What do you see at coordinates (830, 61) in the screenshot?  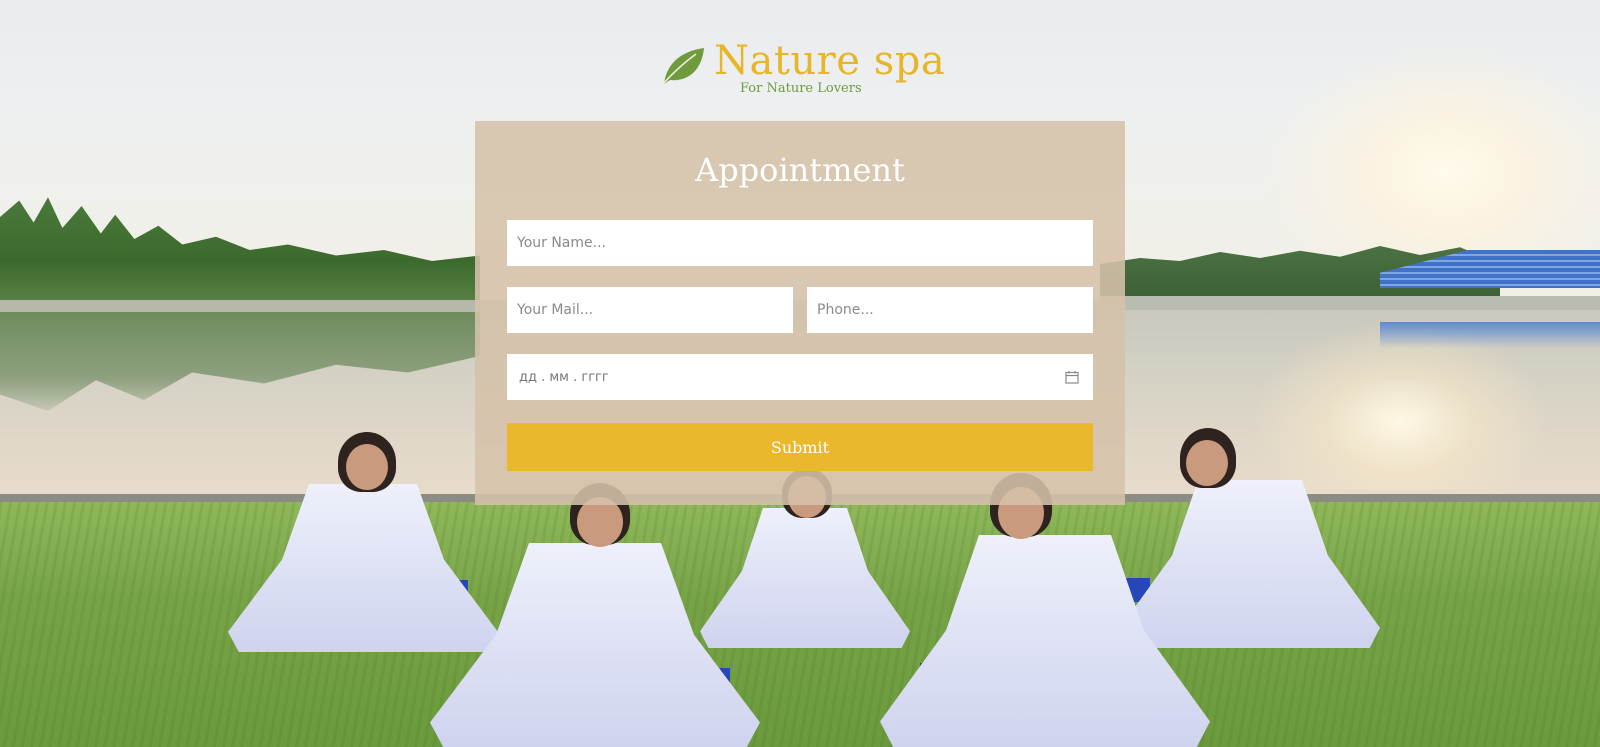 I see `brand-name: Nature spa` at bounding box center [830, 61].